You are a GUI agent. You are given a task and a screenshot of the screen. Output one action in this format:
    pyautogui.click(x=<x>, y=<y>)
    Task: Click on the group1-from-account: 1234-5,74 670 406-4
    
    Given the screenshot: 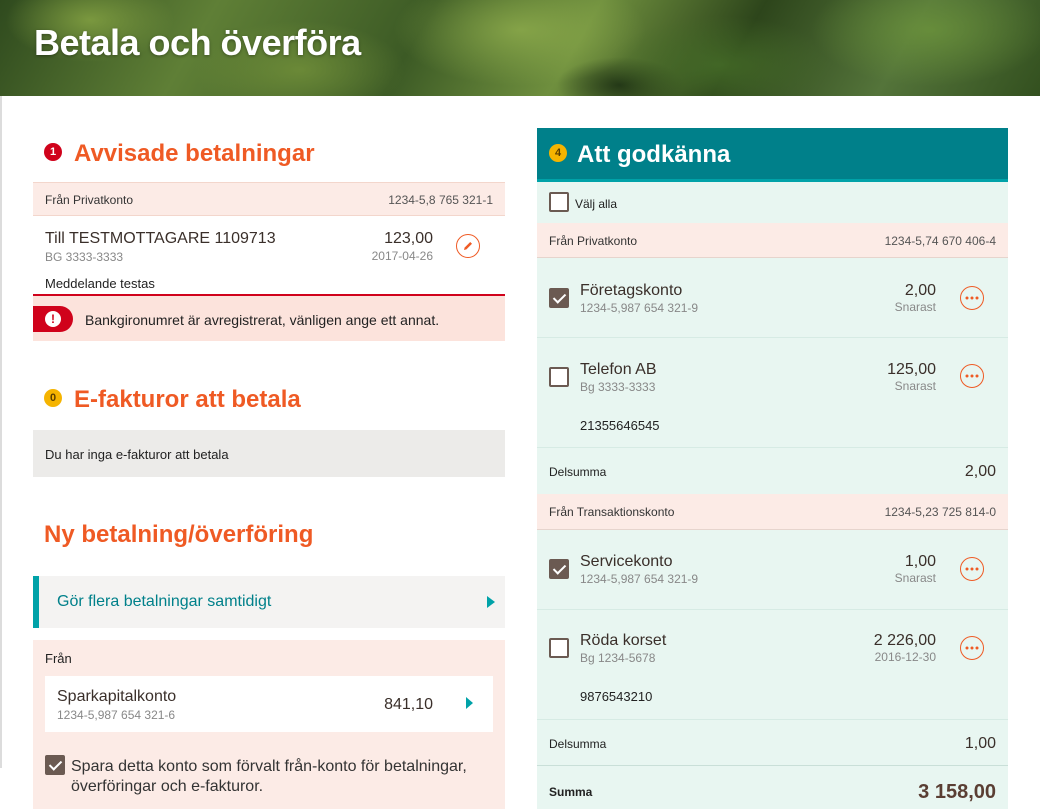 What is the action you would take?
    pyautogui.click(x=940, y=241)
    